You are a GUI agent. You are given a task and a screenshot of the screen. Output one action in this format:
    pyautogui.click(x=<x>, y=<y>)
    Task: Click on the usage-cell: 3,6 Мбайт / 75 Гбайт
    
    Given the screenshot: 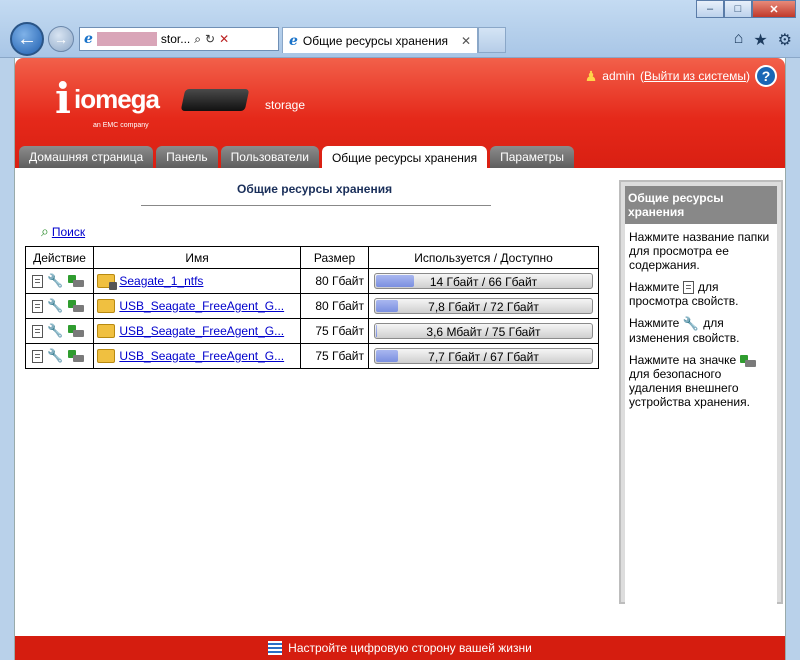 What is the action you would take?
    pyautogui.click(x=483, y=331)
    